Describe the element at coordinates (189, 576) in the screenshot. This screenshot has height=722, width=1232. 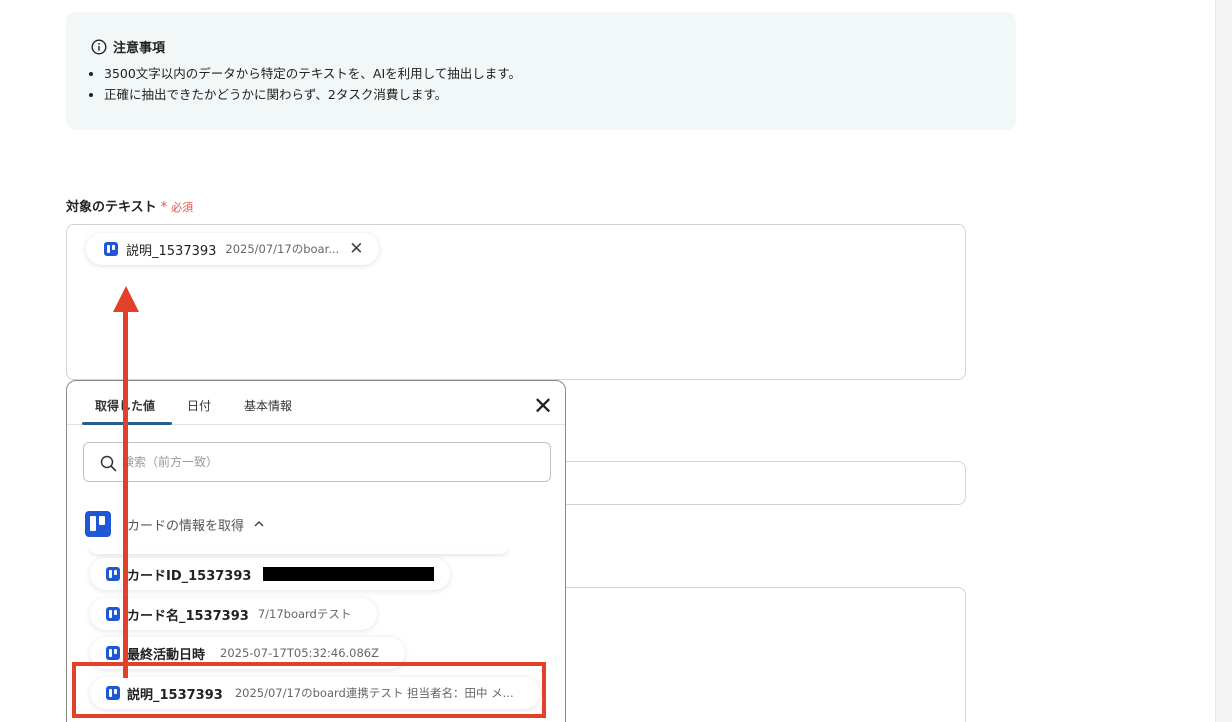
I see `item-label: カードID_1537393` at that location.